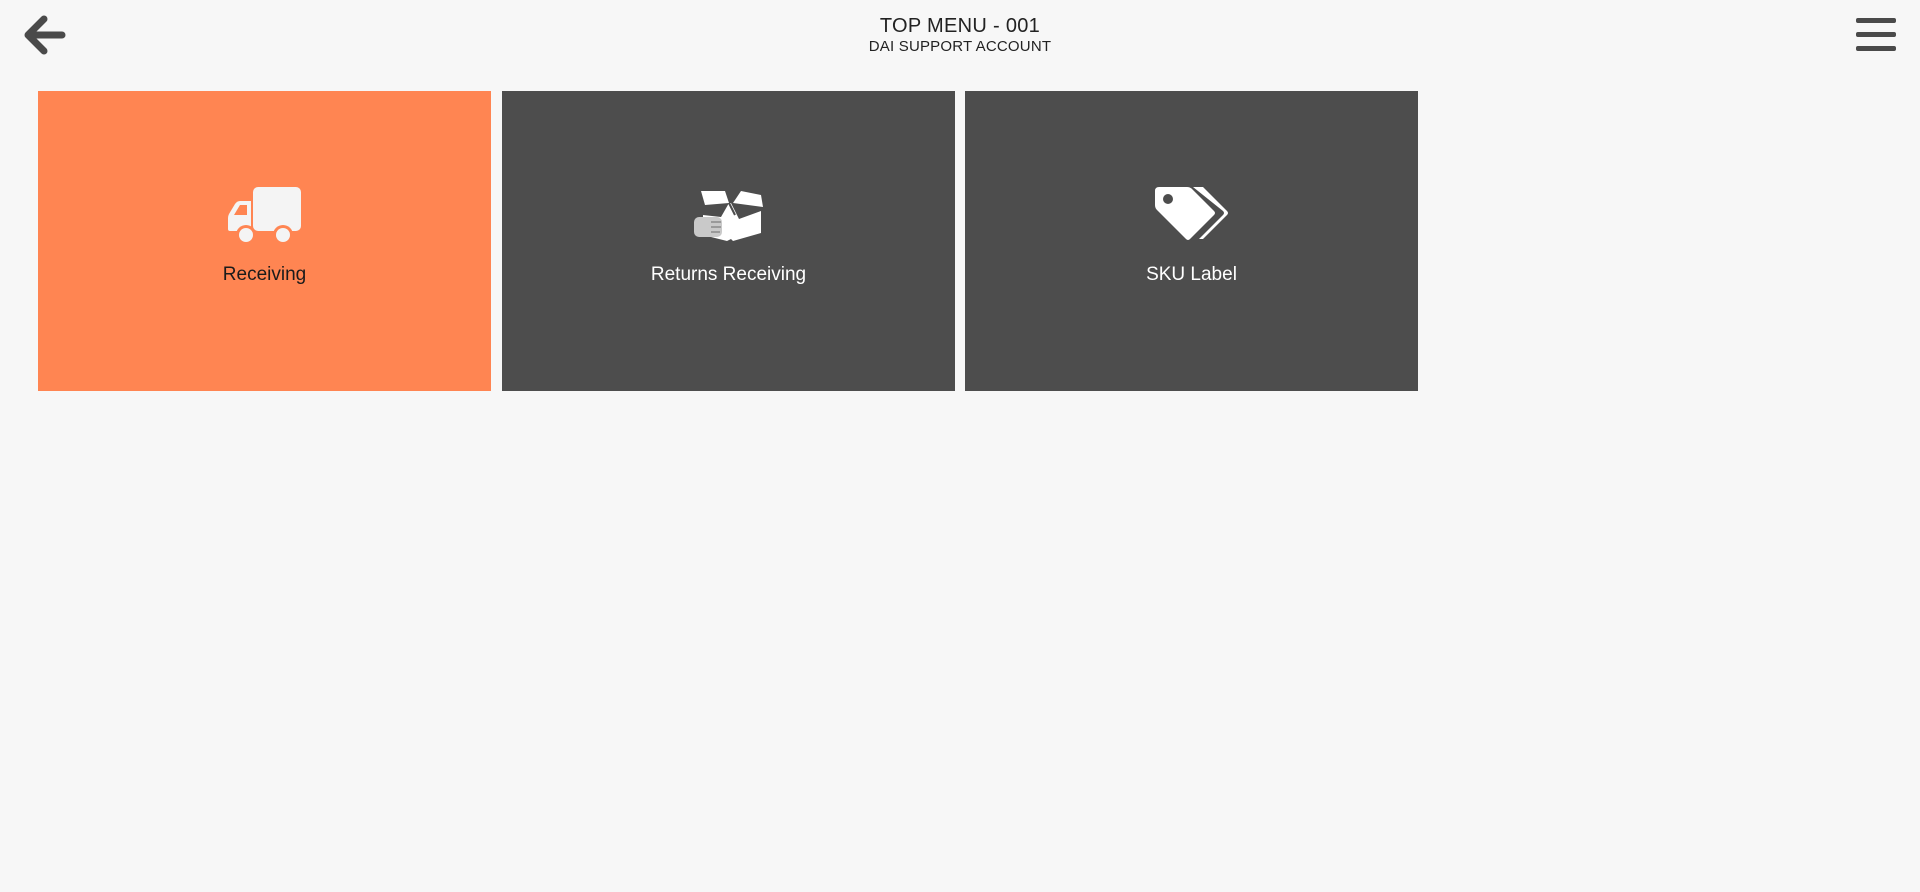 This screenshot has height=892, width=1920. Describe the element at coordinates (1191, 213) in the screenshot. I see `tags-icon` at that location.